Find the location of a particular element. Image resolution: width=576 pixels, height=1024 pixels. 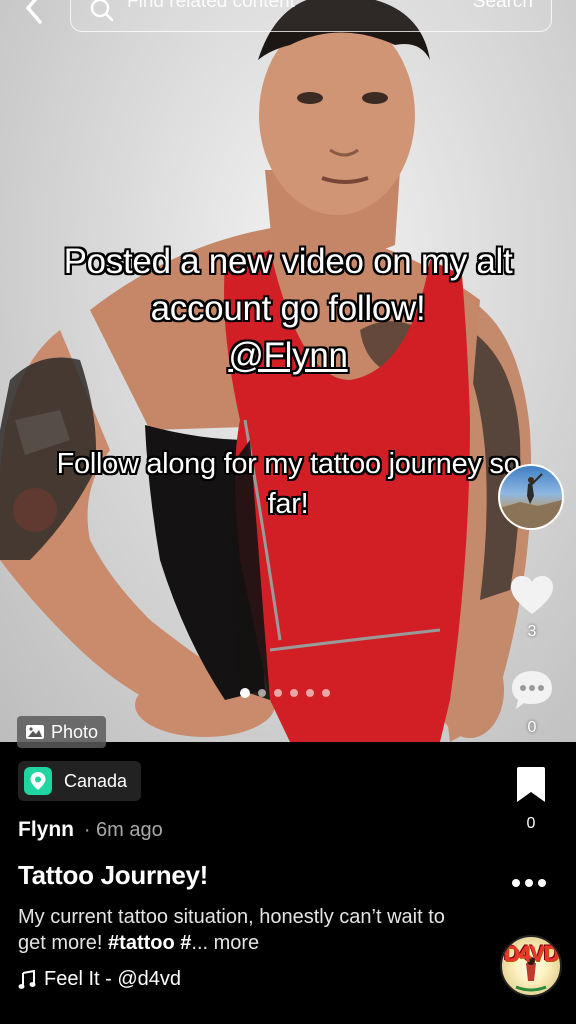

bookmark-button: 0 is located at coordinates (531, 799).